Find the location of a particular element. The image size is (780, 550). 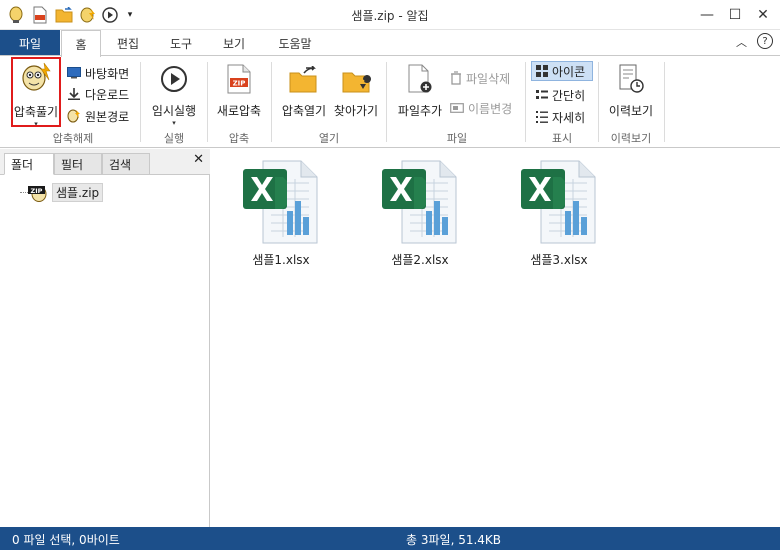

history-button: 이력보기 is located at coordinates (631, 89).